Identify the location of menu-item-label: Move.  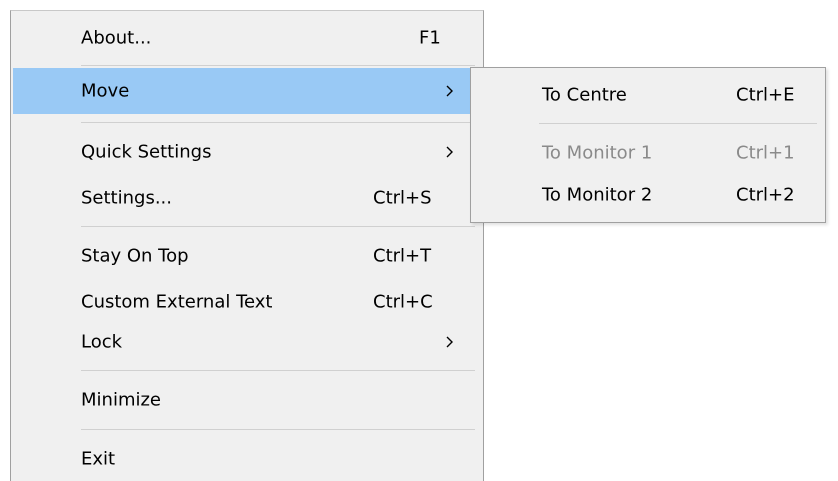
(105, 91).